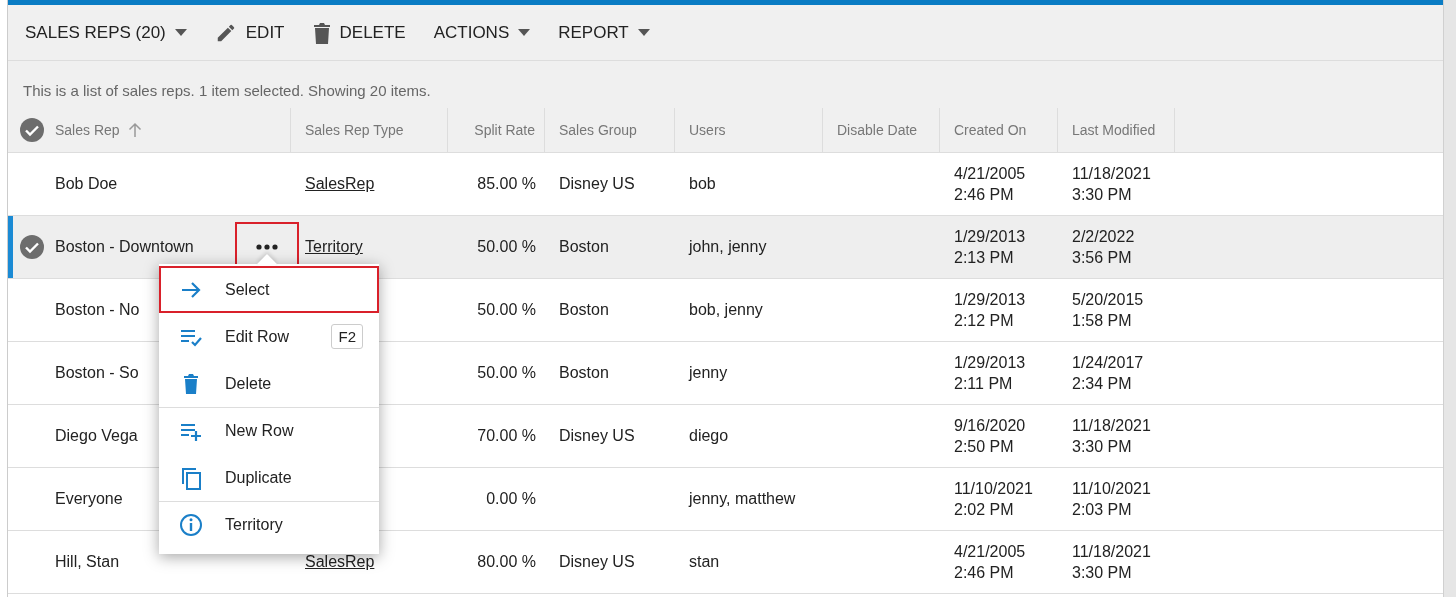 The height and width of the screenshot is (597, 1456). I want to click on toolbar-button: EDIT, so click(249, 32).